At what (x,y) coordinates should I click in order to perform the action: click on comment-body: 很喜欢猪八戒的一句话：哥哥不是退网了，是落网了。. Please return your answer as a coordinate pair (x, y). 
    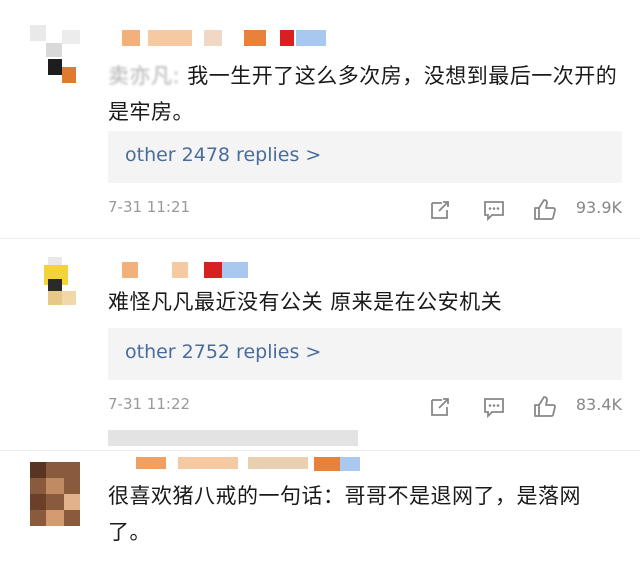
    Looking at the image, I should click on (344, 514).